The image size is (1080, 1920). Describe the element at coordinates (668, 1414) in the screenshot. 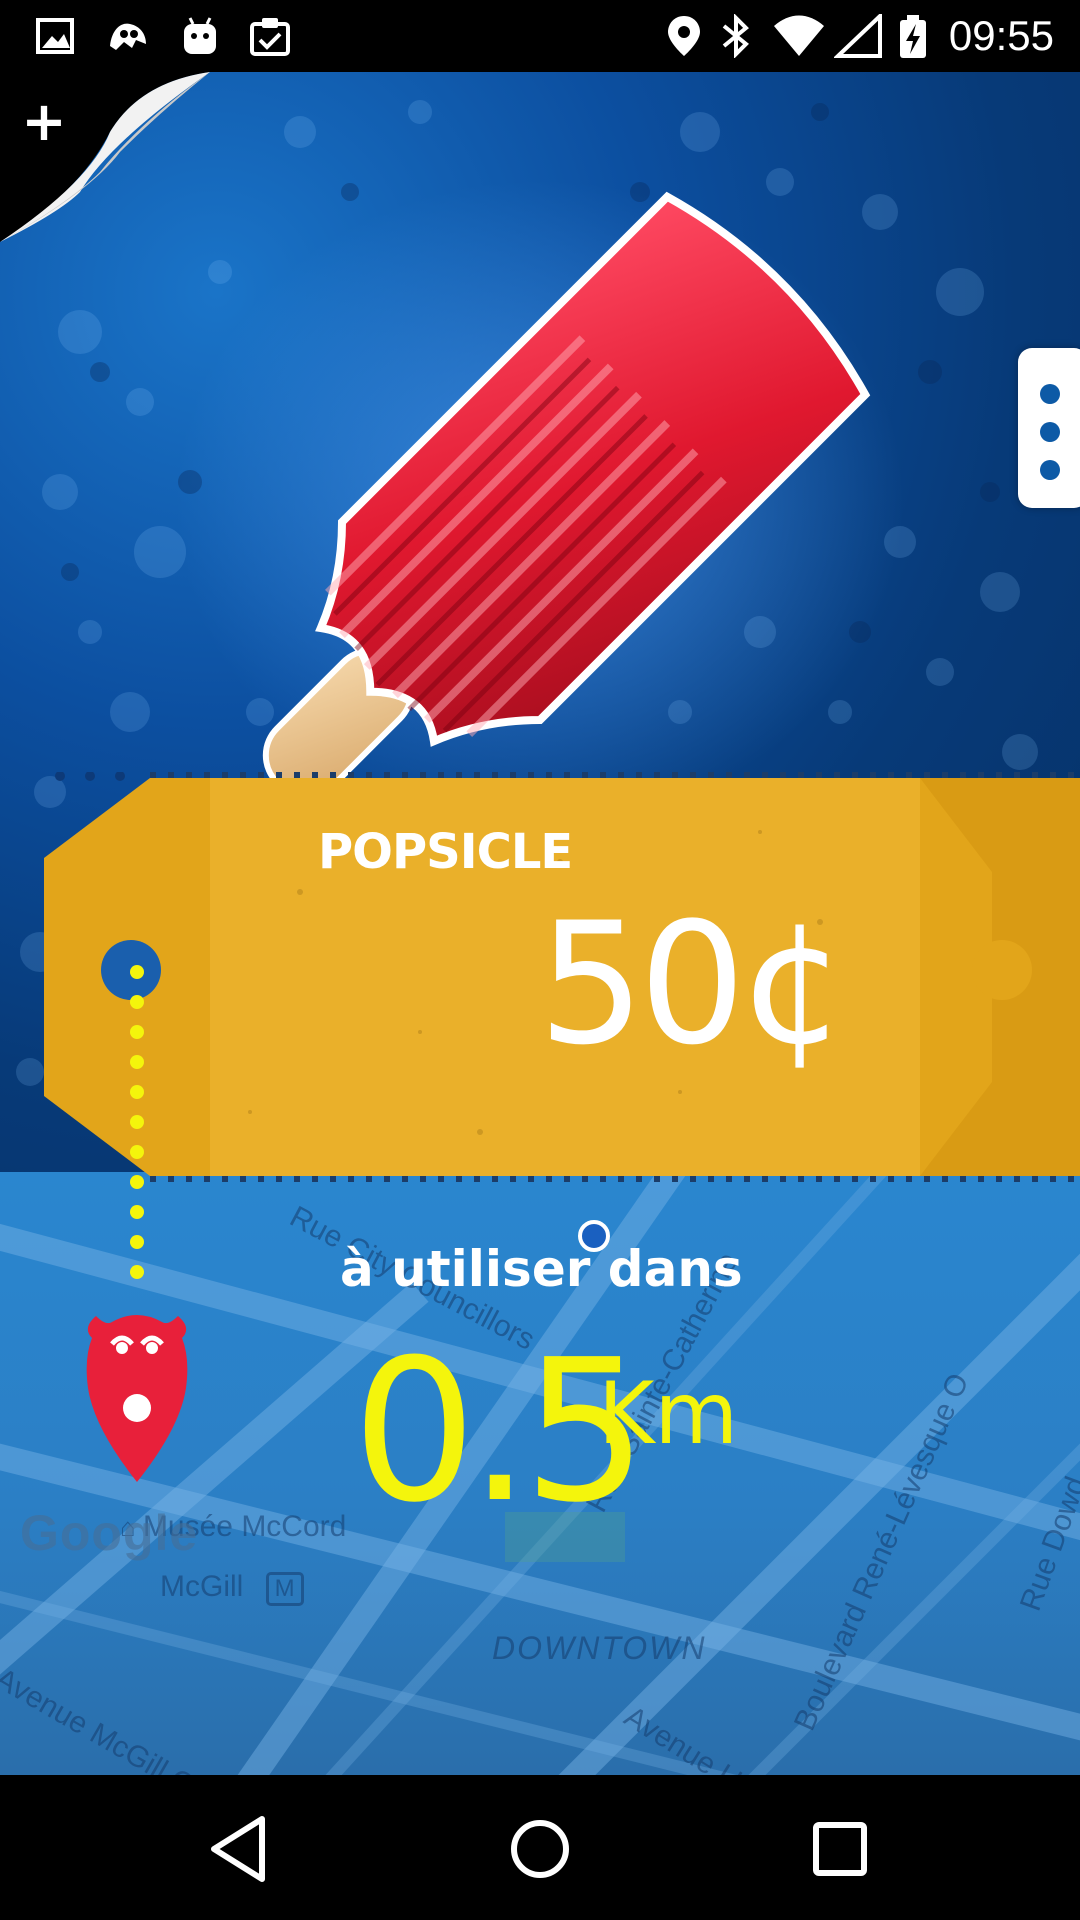

I see `distance-unit: Km` at that location.